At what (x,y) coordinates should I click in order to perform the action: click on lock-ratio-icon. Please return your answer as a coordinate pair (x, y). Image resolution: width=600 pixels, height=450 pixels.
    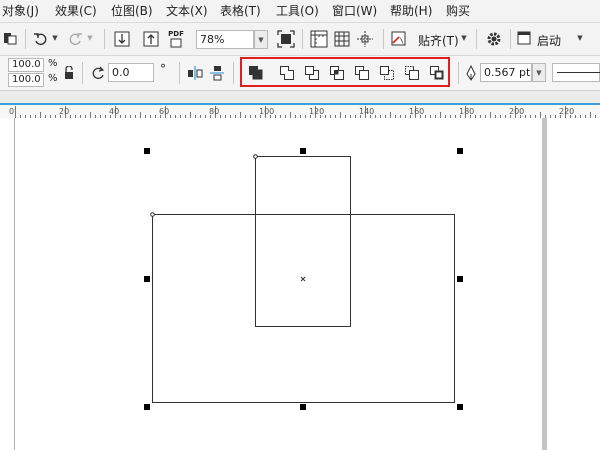
    Looking at the image, I should click on (69, 73).